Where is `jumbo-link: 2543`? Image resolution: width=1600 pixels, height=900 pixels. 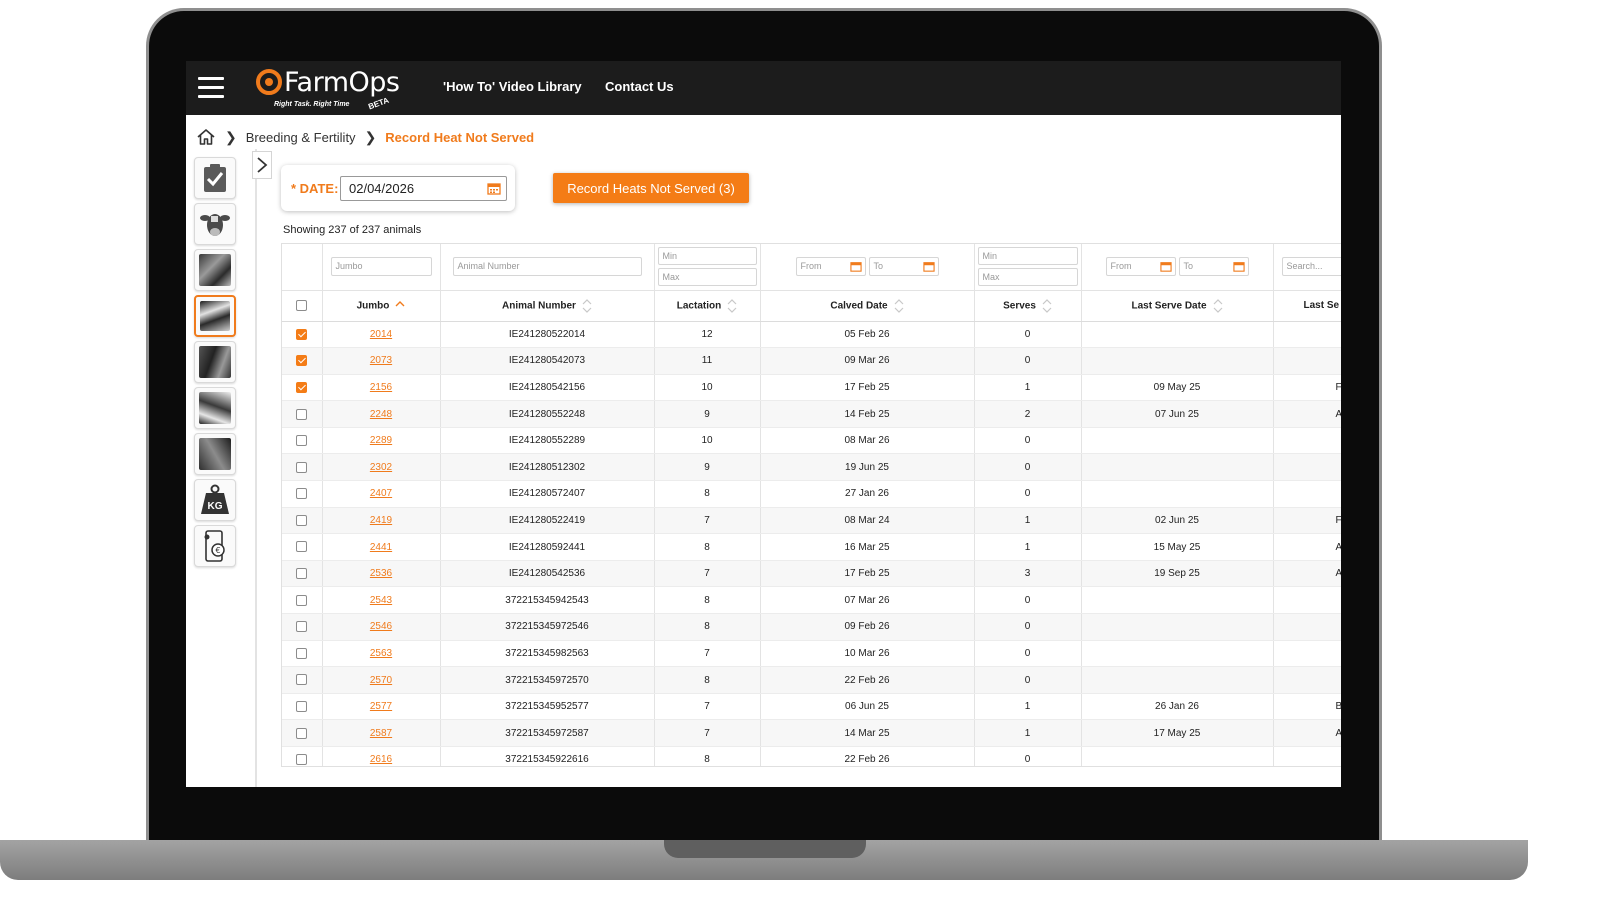 jumbo-link: 2543 is located at coordinates (381, 600).